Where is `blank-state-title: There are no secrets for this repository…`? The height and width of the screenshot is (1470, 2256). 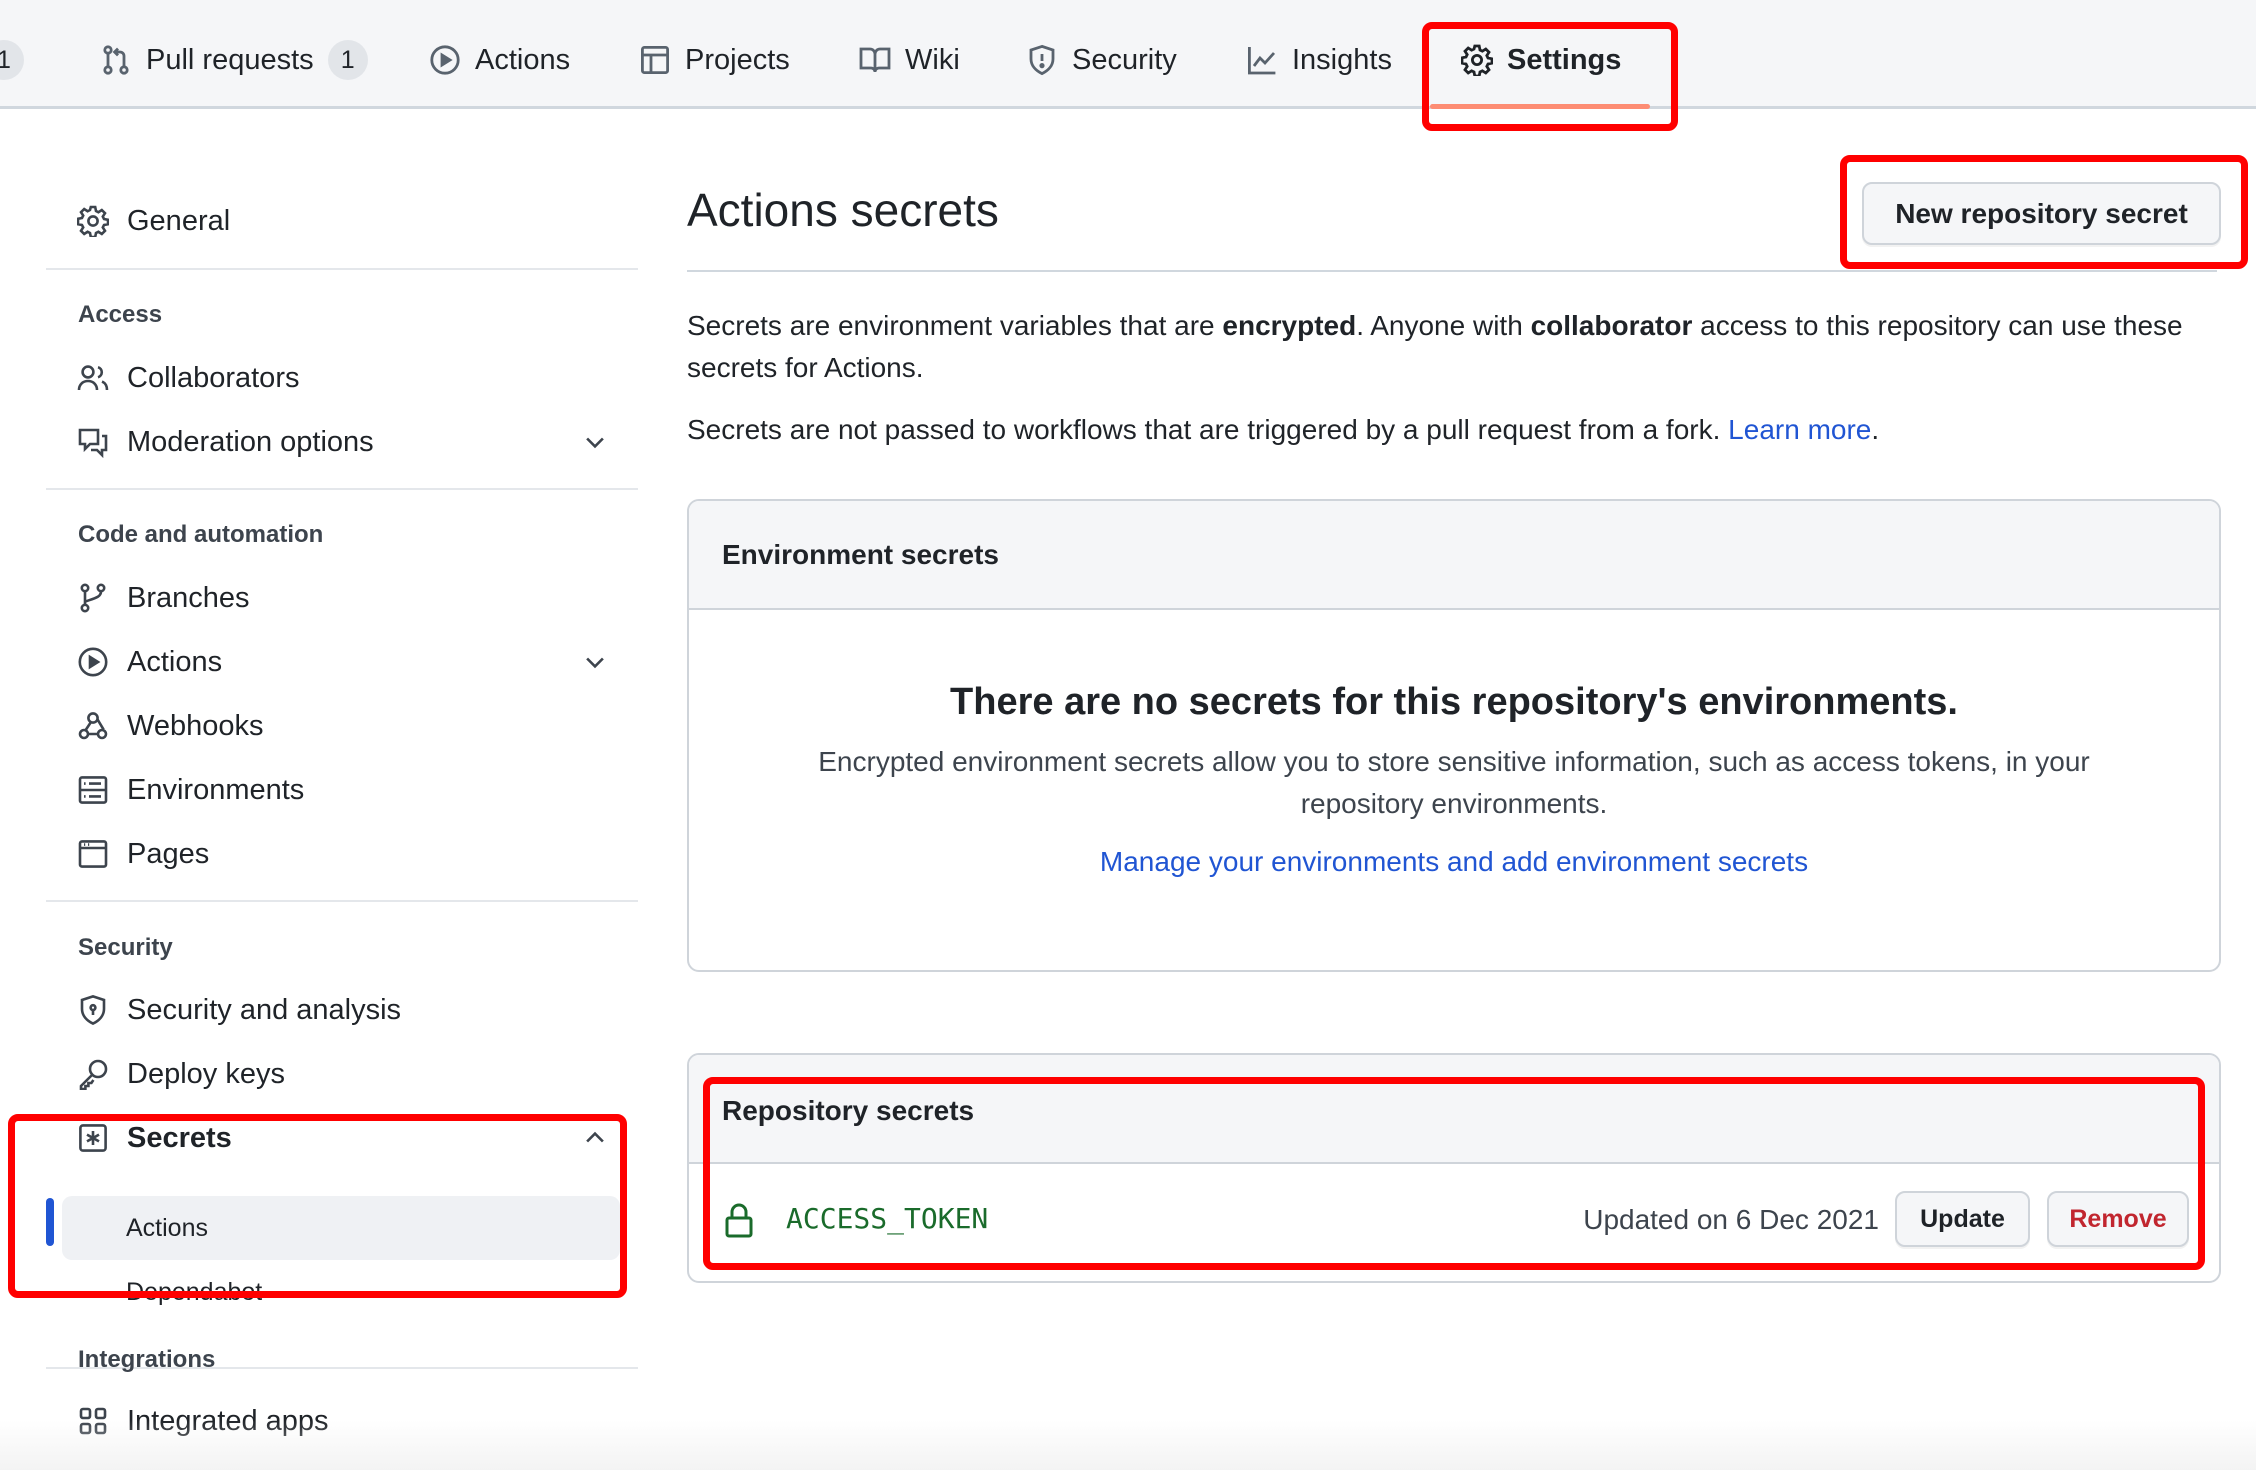 blank-state-title: There are no secrets for this repository… is located at coordinates (1454, 702).